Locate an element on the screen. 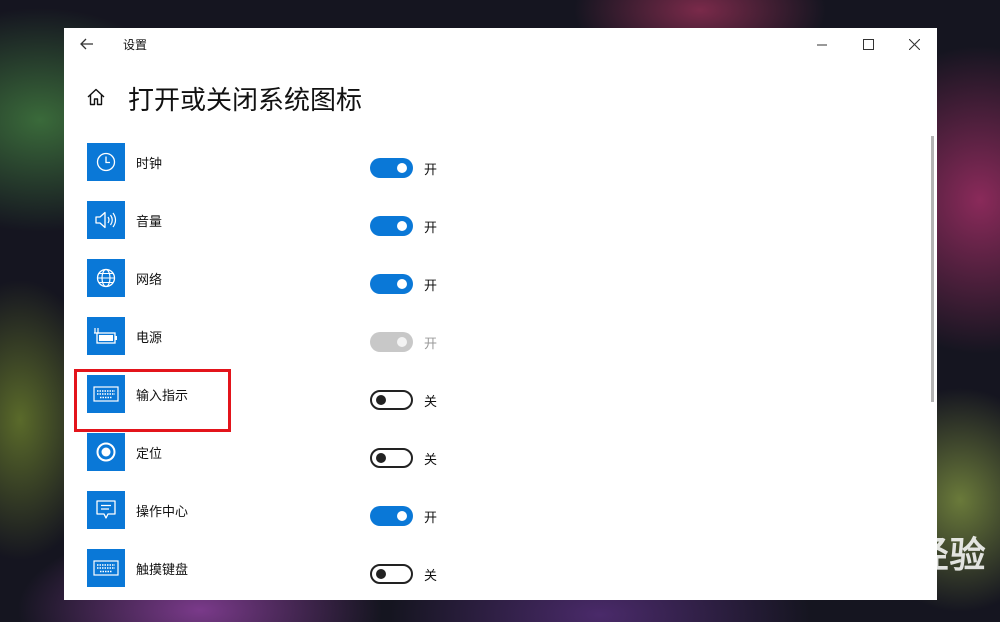 This screenshot has width=1000, height=622. title-bar: 设置 is located at coordinates (500, 44).